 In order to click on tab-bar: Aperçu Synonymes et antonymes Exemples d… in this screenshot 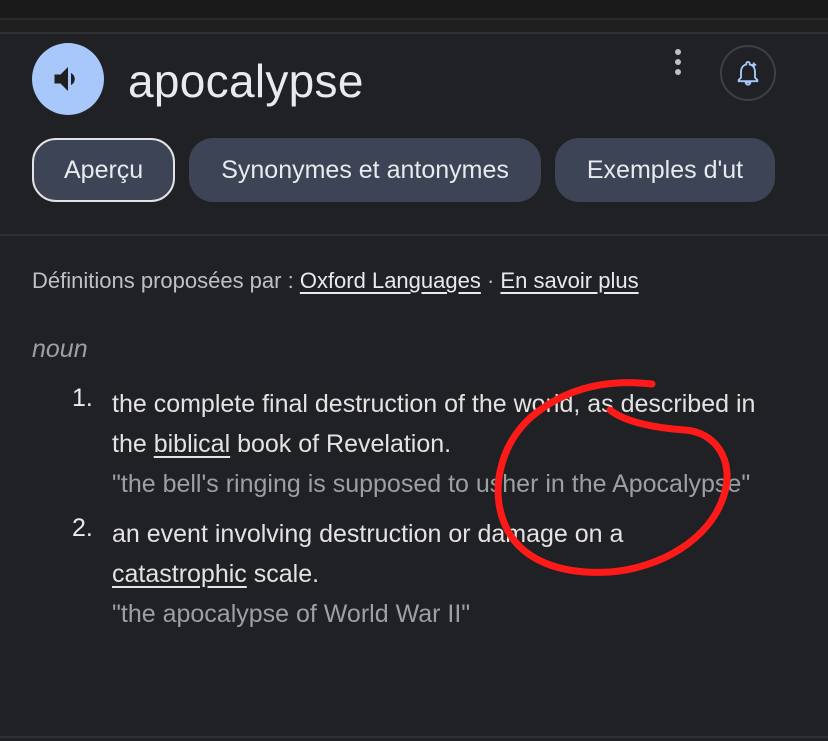, I will do `click(404, 170)`.